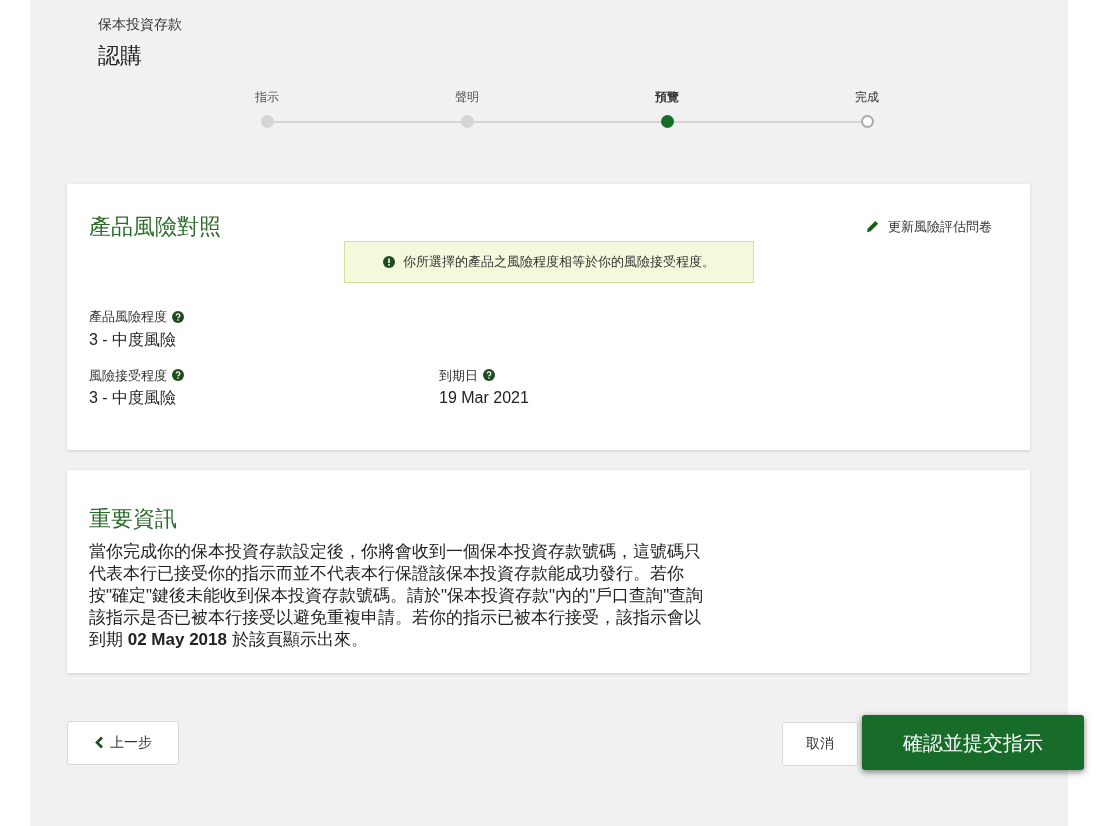  I want to click on update-questionnaire-link: 更新風險評估問卷, so click(928, 226).